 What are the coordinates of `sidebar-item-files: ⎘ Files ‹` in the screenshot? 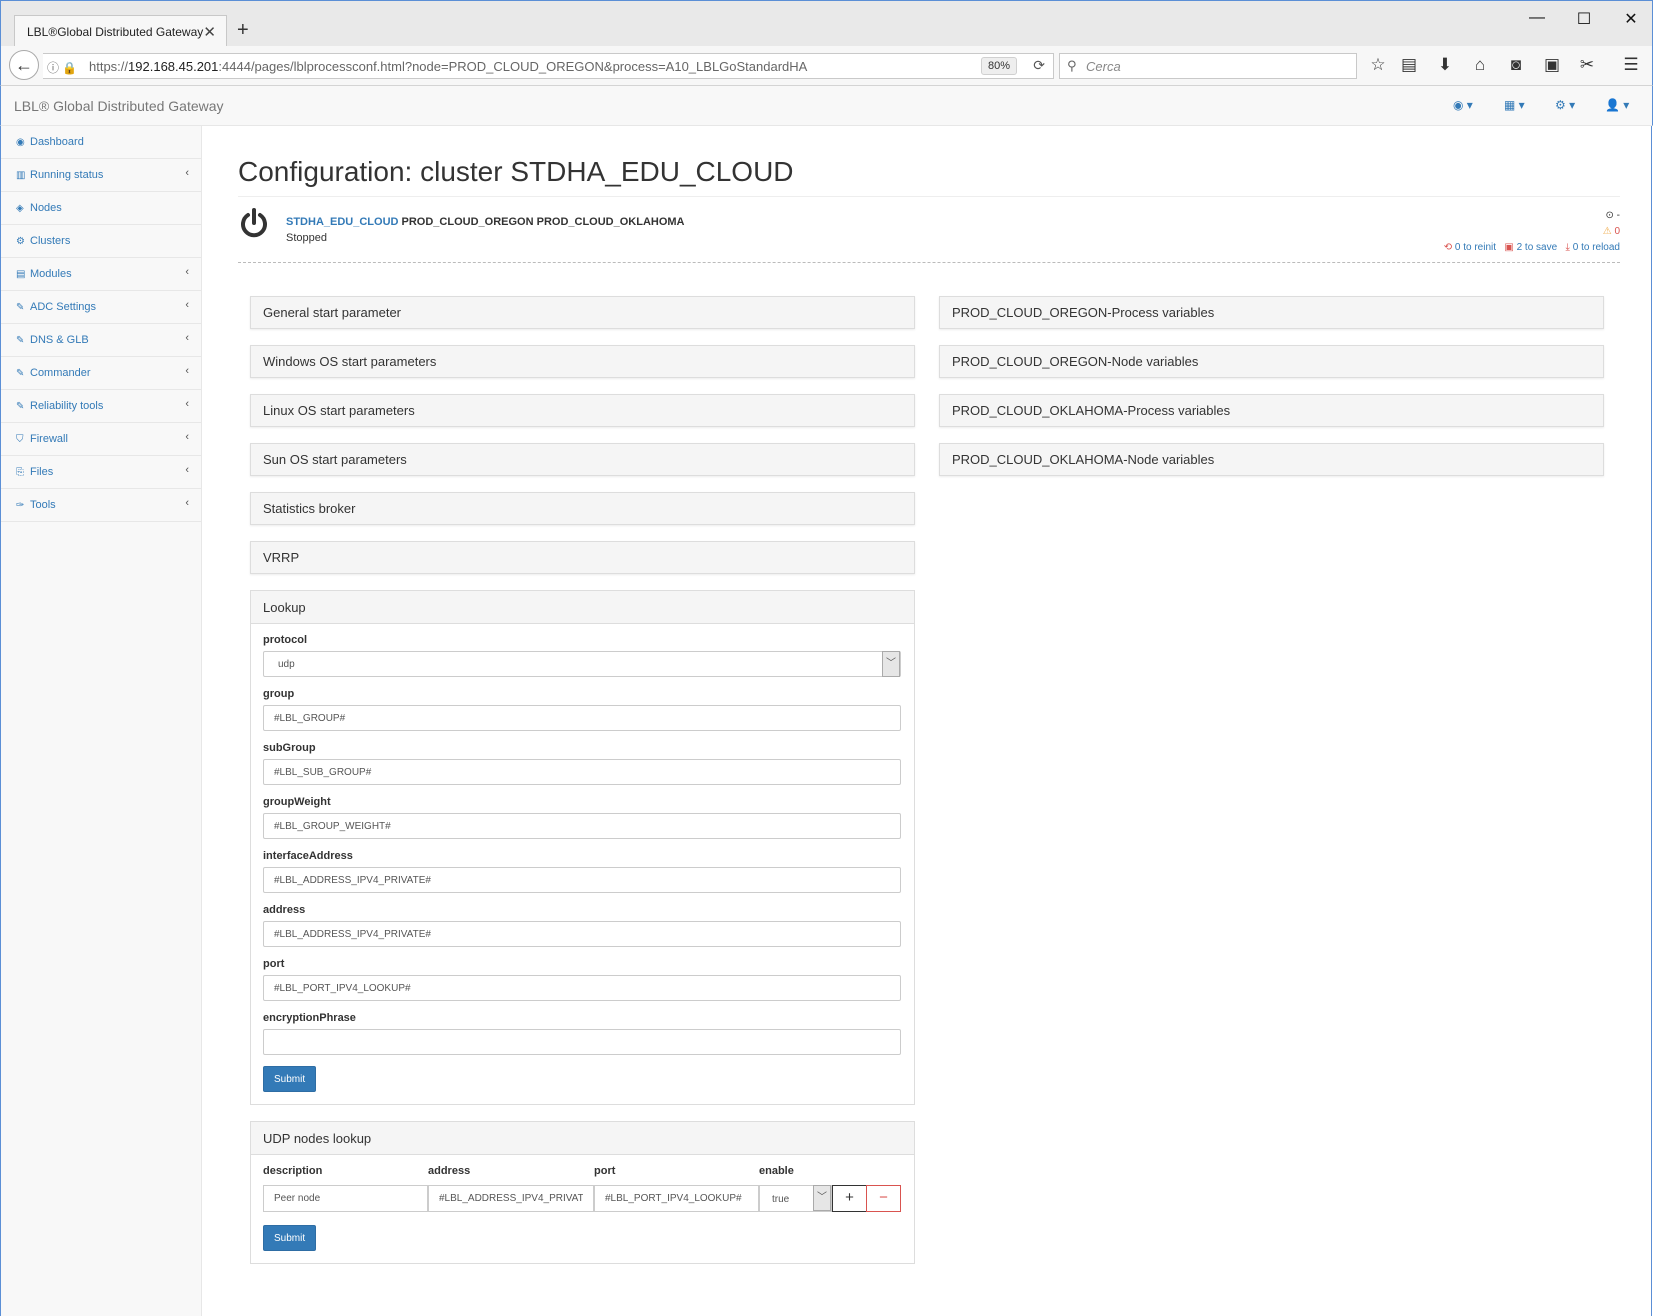 It's located at (101, 472).